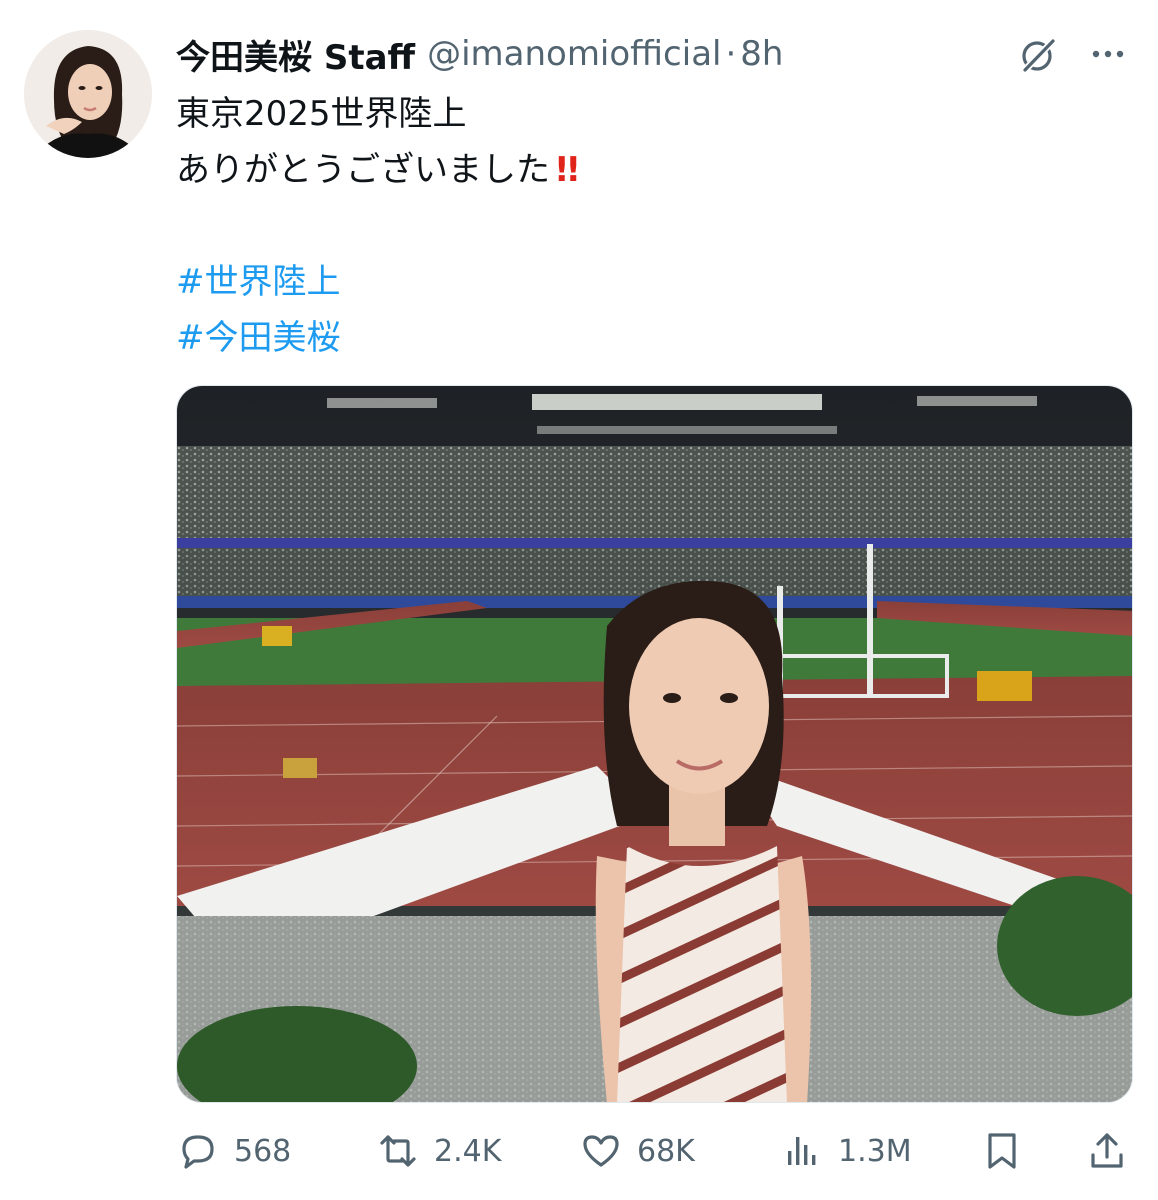  I want to click on reply-button: 568, so click(233, 1151).